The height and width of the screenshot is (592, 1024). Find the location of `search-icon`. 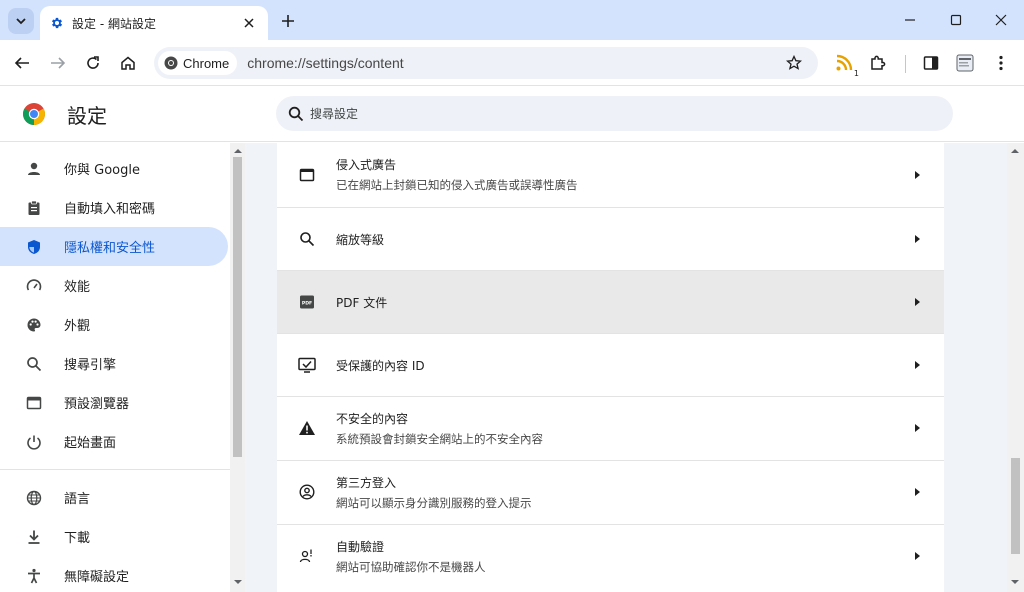

search-icon is located at coordinates (34, 364).